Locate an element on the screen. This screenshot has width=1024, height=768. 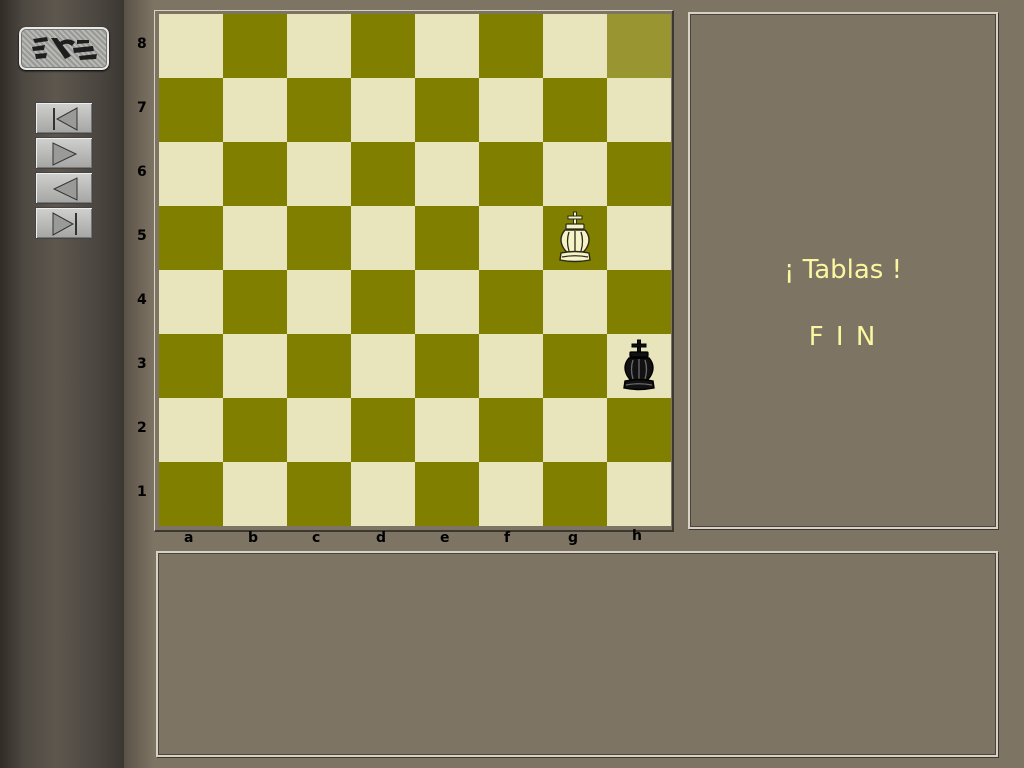
game-end-text: F I N is located at coordinates (843, 337).